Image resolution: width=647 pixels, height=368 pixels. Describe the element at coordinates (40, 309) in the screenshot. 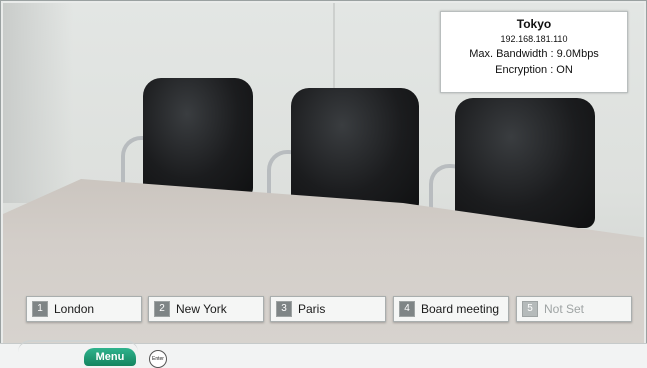

I see `speed-dial-number: 1` at that location.